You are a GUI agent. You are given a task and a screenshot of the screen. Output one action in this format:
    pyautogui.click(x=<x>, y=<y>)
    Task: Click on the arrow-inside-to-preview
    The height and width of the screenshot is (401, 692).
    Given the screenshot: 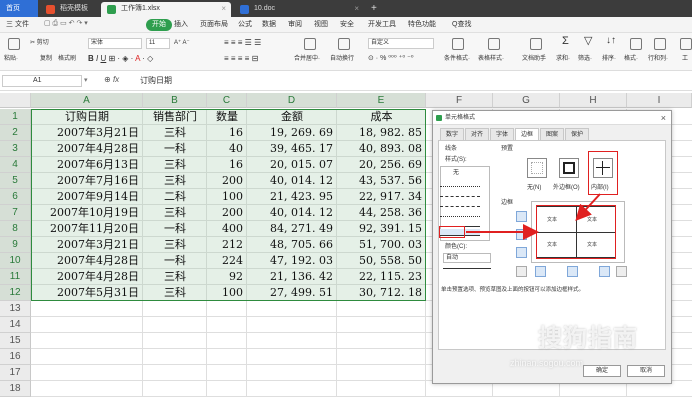 What is the action you would take?
    pyautogui.click(x=588, y=207)
    